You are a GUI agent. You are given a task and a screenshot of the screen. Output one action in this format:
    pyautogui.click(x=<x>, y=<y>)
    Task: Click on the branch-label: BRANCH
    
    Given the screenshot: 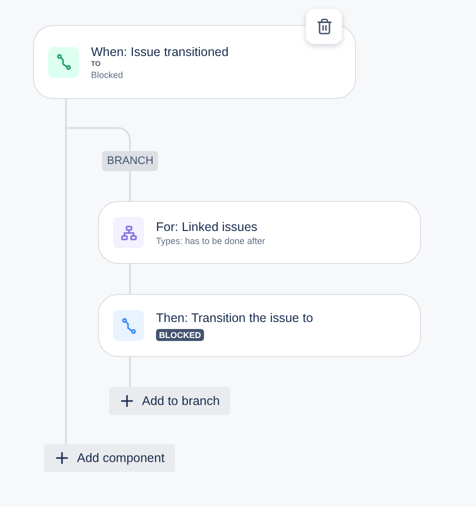 What is the action you would take?
    pyautogui.click(x=130, y=161)
    